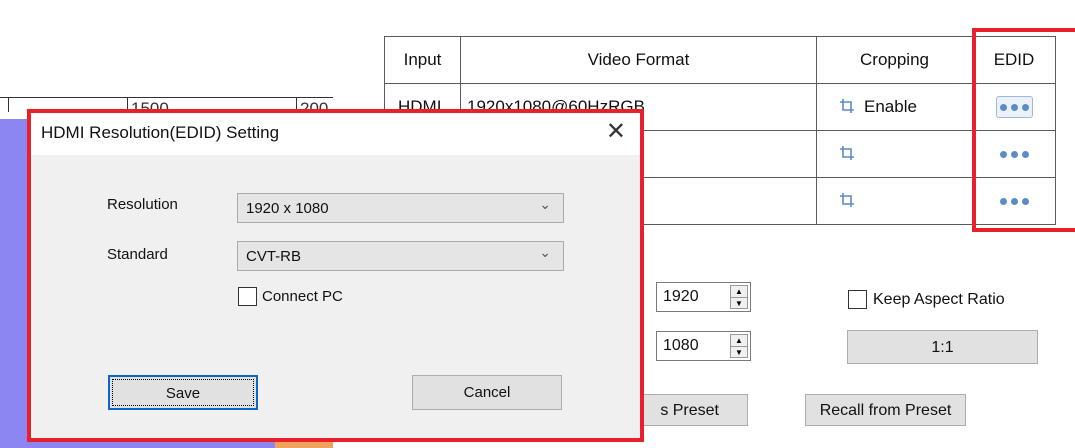  Describe the element at coordinates (894, 60) in the screenshot. I see `header-cropping: Cropping` at that location.